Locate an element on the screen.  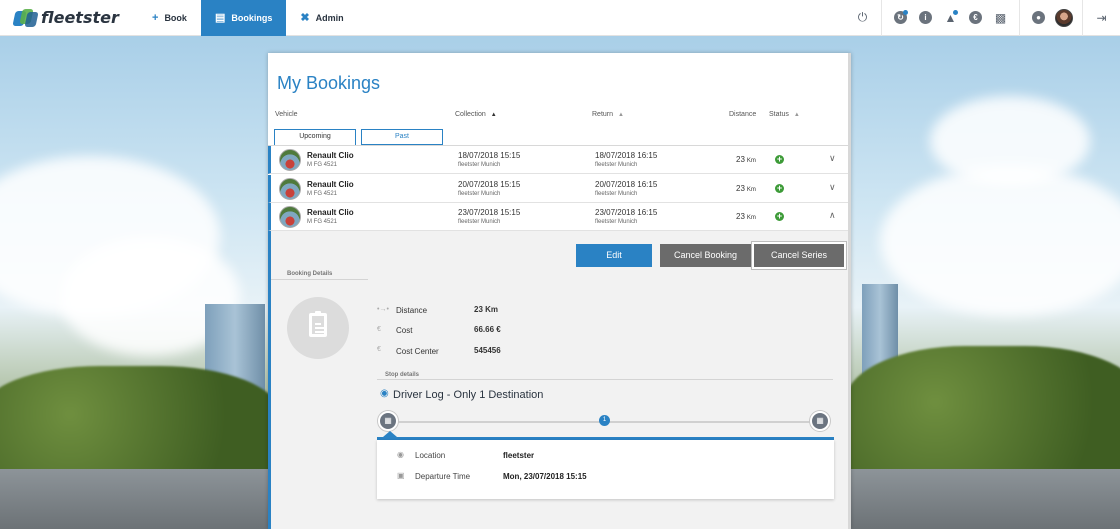
collection-time: 20/07/2018 15:15 is located at coordinates (489, 184).